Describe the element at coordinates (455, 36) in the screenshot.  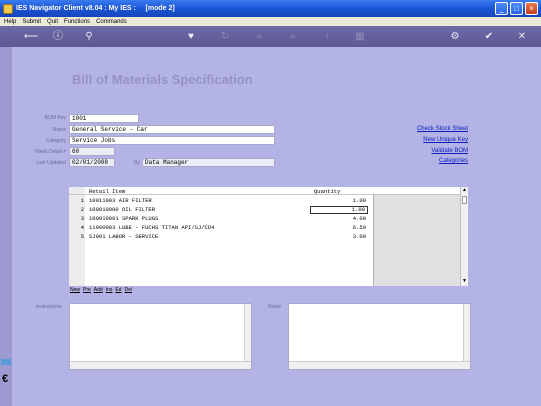
I see `gear-icon: ⚙` at that location.